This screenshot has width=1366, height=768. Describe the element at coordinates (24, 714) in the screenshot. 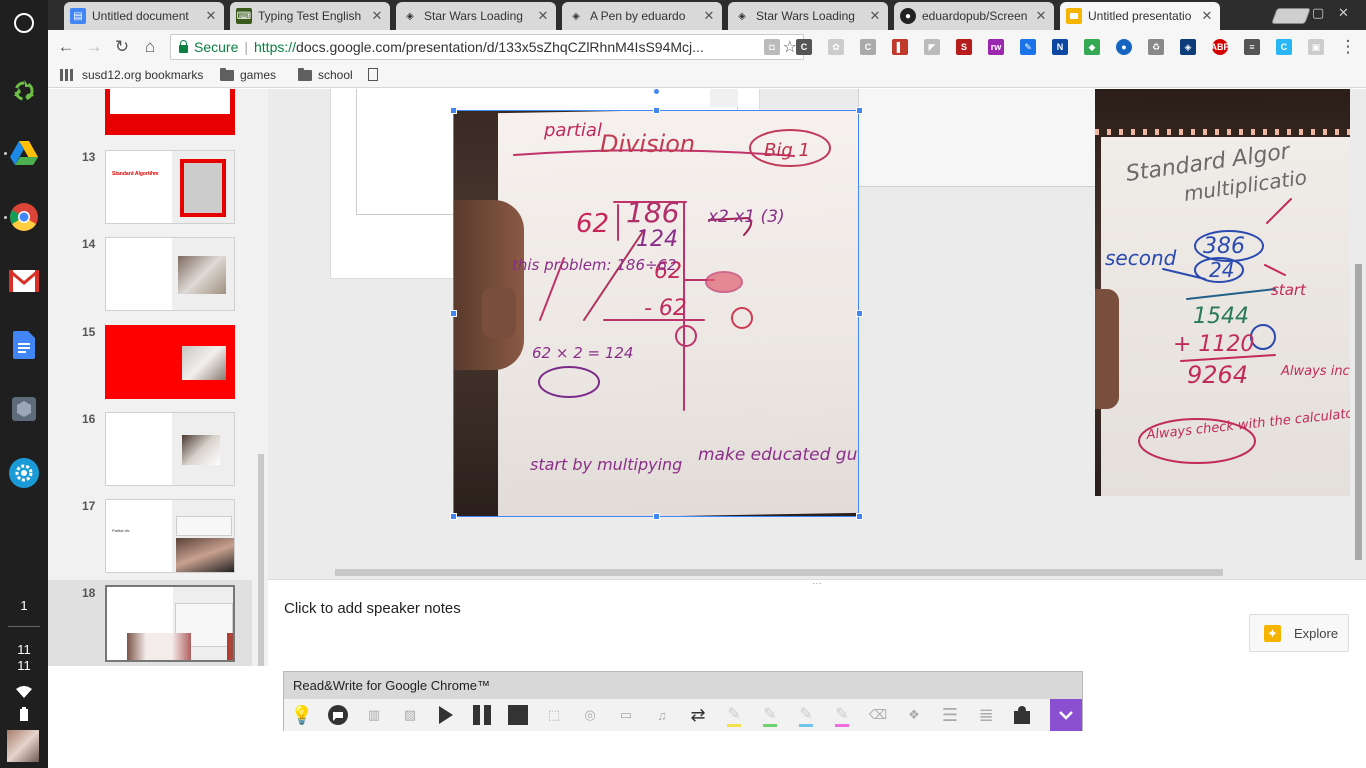

I see `battery-icon` at that location.